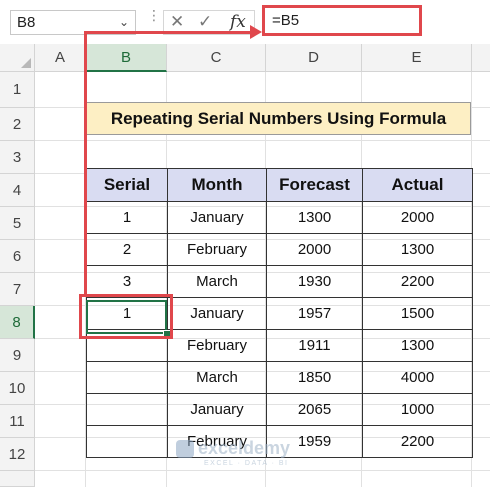  Describe the element at coordinates (17, 157) in the screenshot. I see `row-header-3: 3` at that location.